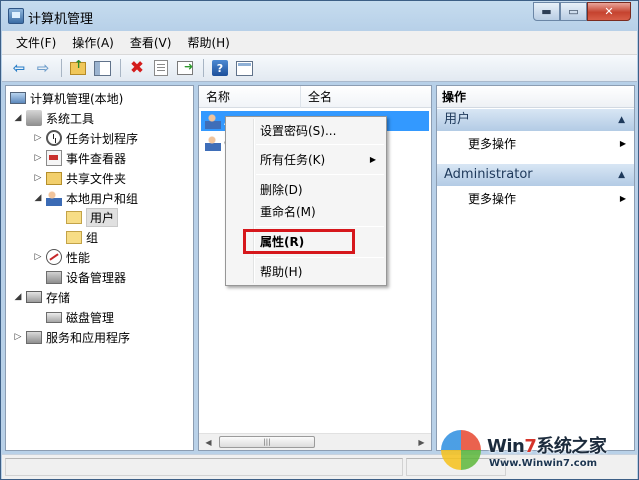 Image resolution: width=639 pixels, height=480 pixels. What do you see at coordinates (65, 98) in the screenshot?
I see `tree-item-computer-management: 计算机管理(本地)` at bounding box center [65, 98].